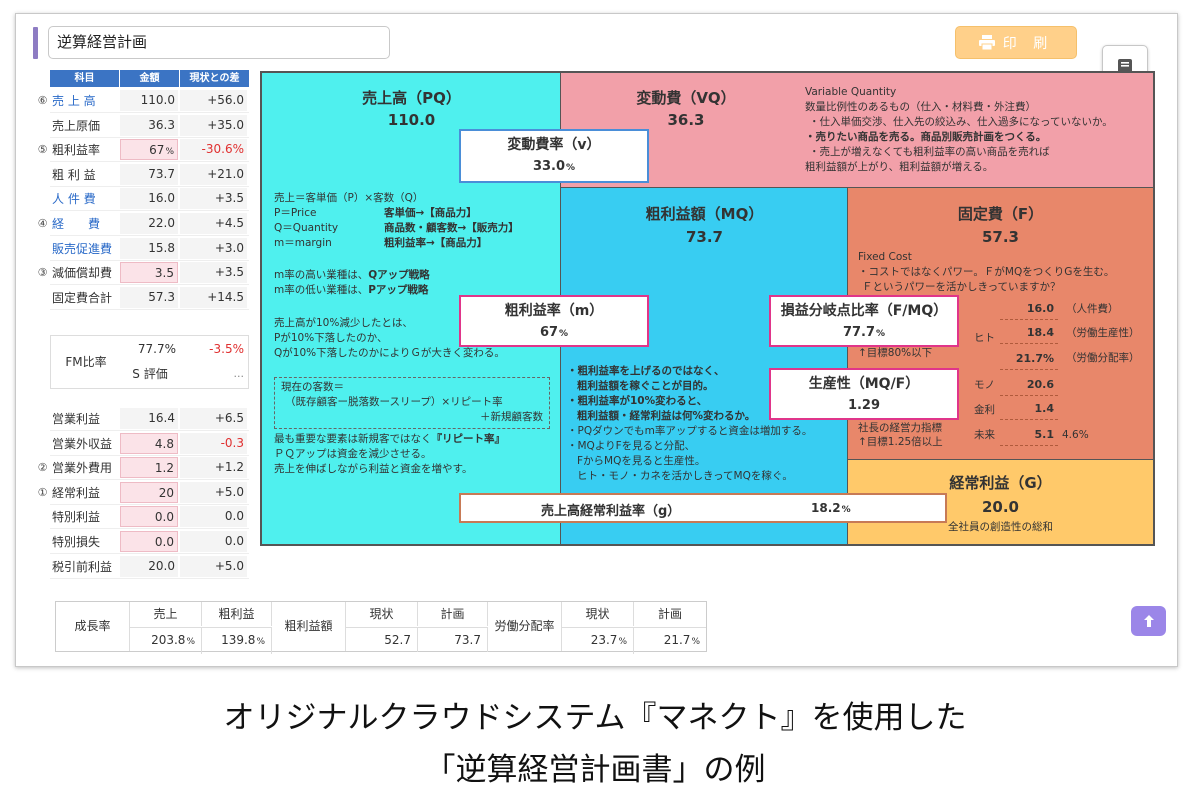 The width and height of the screenshot is (1190, 803). I want to click on mqf-title: 生産性（MQ/F）, so click(864, 384).